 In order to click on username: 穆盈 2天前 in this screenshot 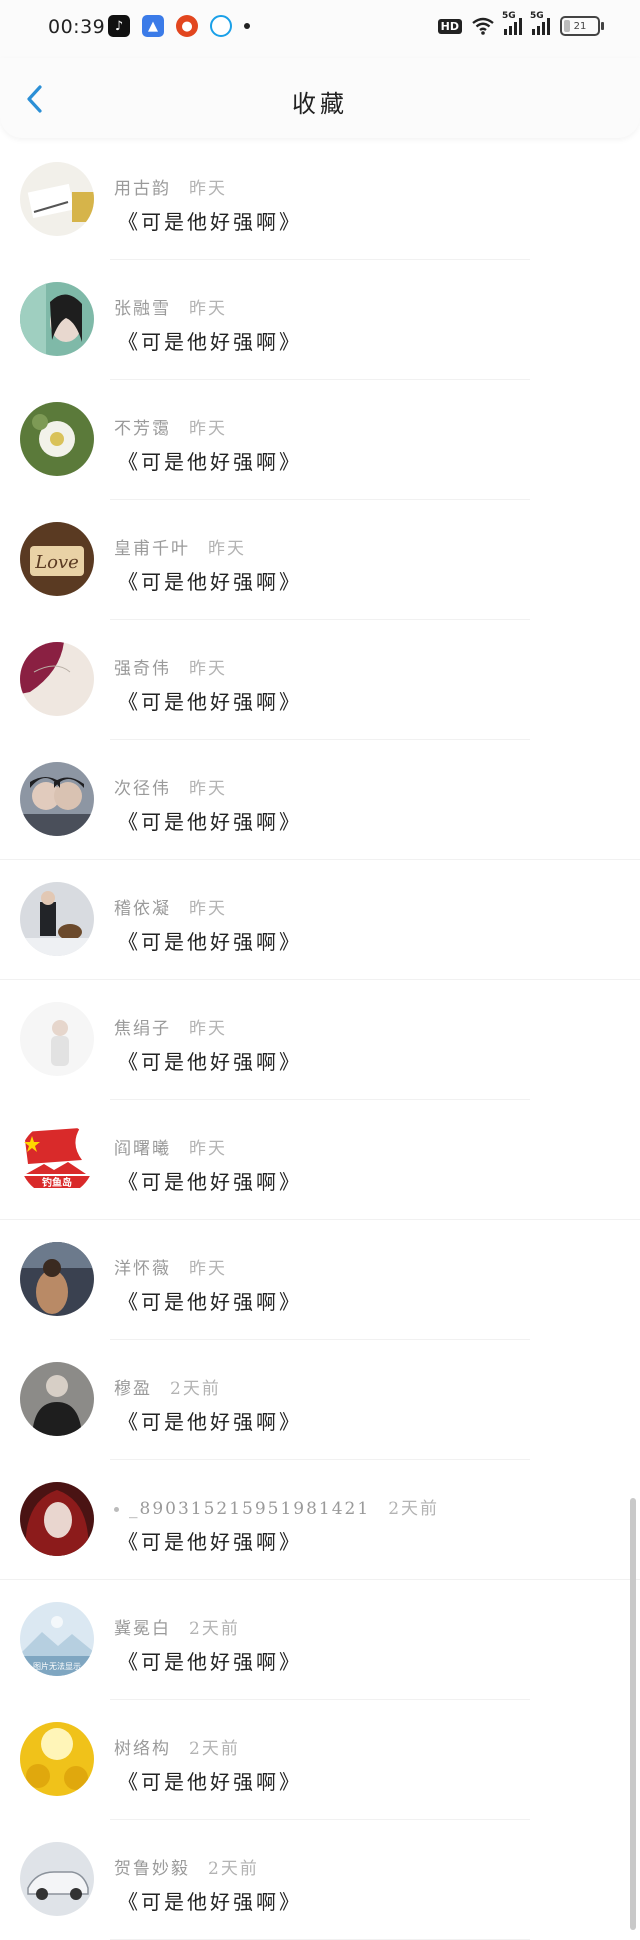, I will do `click(167, 1386)`.